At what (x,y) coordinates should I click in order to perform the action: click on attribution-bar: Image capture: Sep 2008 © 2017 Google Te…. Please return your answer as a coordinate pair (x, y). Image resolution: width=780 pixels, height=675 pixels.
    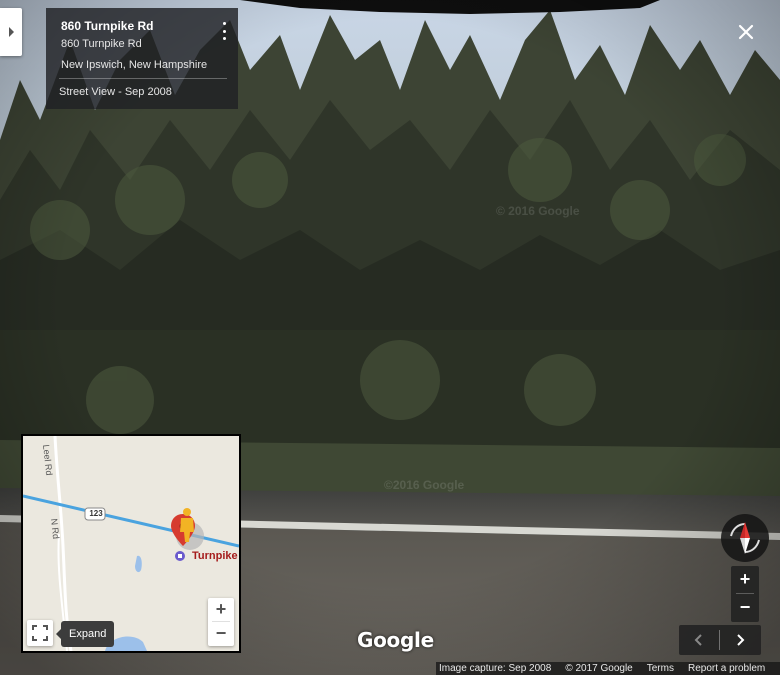
    Looking at the image, I should click on (608, 668).